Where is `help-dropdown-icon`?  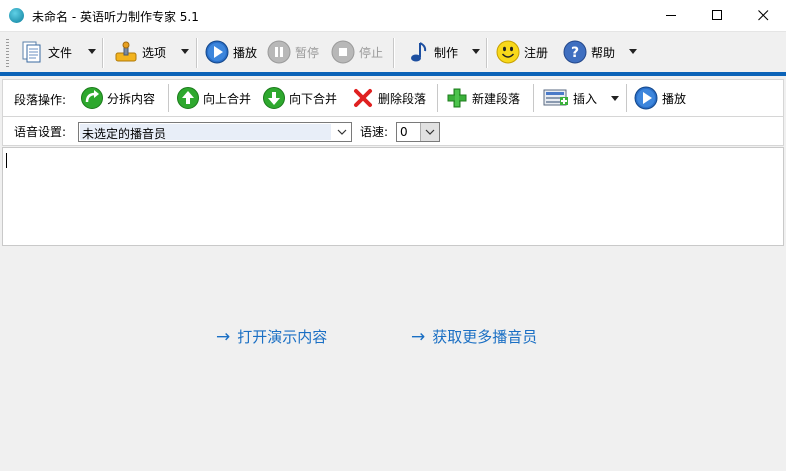
help-dropdown-icon is located at coordinates (633, 51).